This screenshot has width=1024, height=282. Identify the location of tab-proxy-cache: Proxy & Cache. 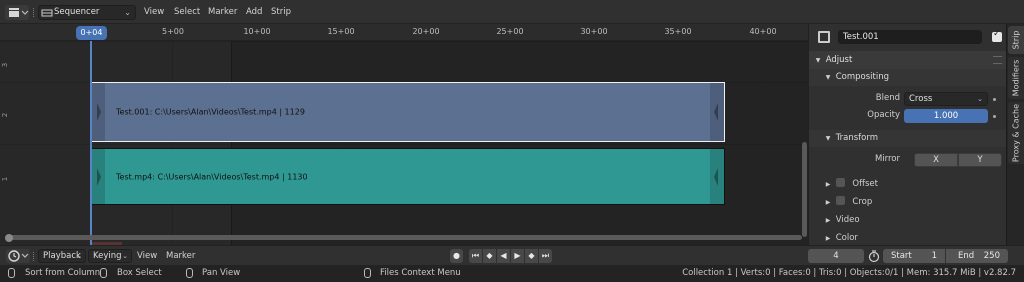
(1016, 133).